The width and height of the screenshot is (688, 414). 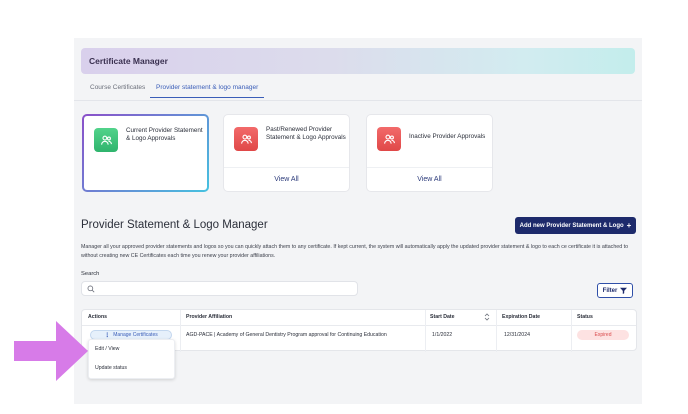 I want to click on pointer-arrow-annotation, so click(x=51, y=351).